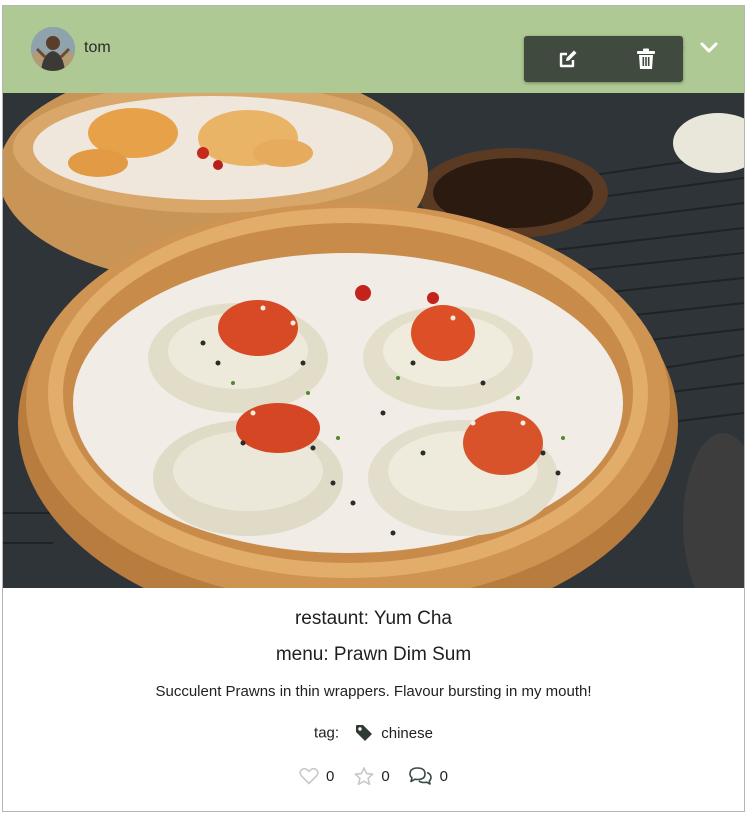  I want to click on trash-icon, so click(645, 58).